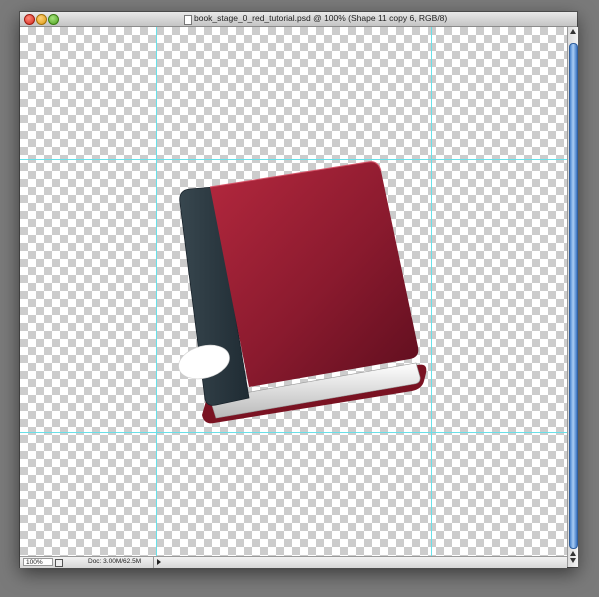 The image size is (599, 597). What do you see at coordinates (188, 20) in the screenshot?
I see `document-icon` at bounding box center [188, 20].